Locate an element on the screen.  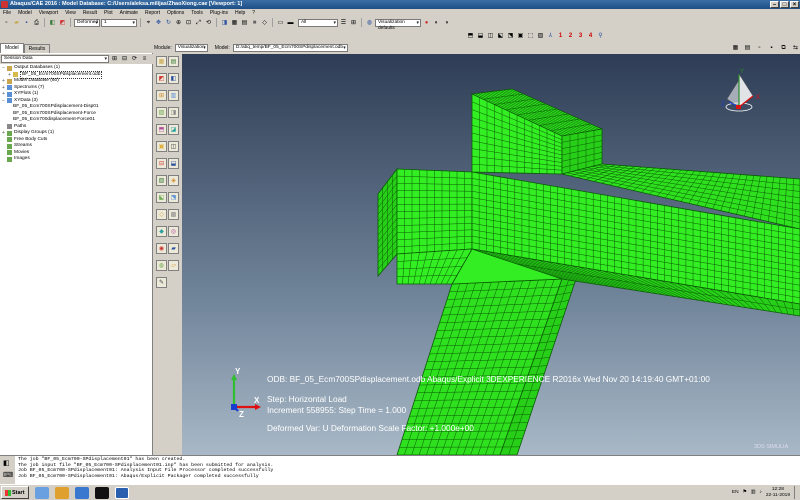
view-compass: Y X Z is located at coordinates (742, 92).